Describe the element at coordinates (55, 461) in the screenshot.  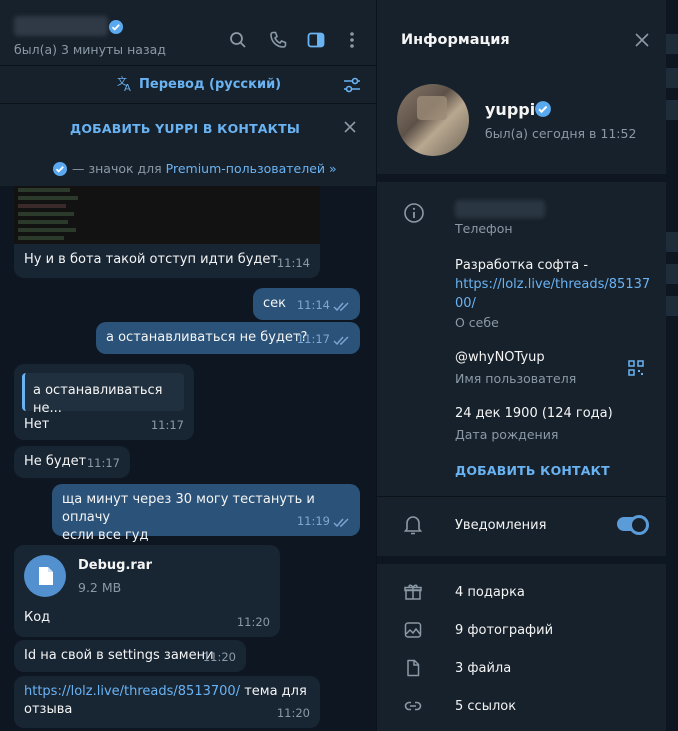
I see `message-text: Не будет` at that location.